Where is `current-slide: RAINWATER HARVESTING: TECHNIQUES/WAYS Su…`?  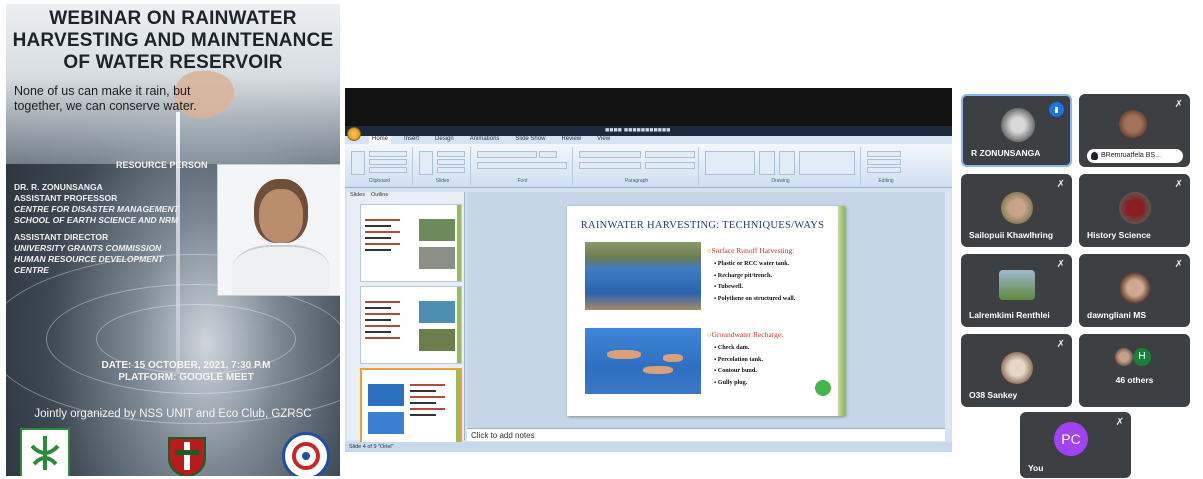
current-slide: RAINWATER HARVESTING: TECHNIQUES/WAYS Su… is located at coordinates (706, 311).